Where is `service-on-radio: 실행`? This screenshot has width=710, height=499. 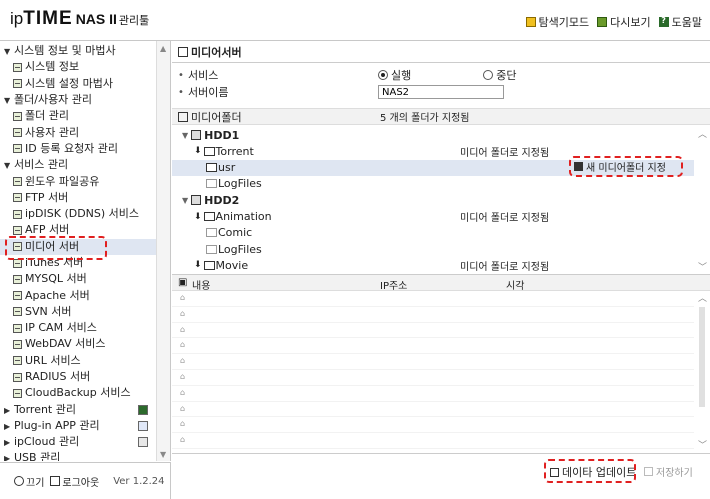
service-on-radio: 실행 is located at coordinates (394, 75).